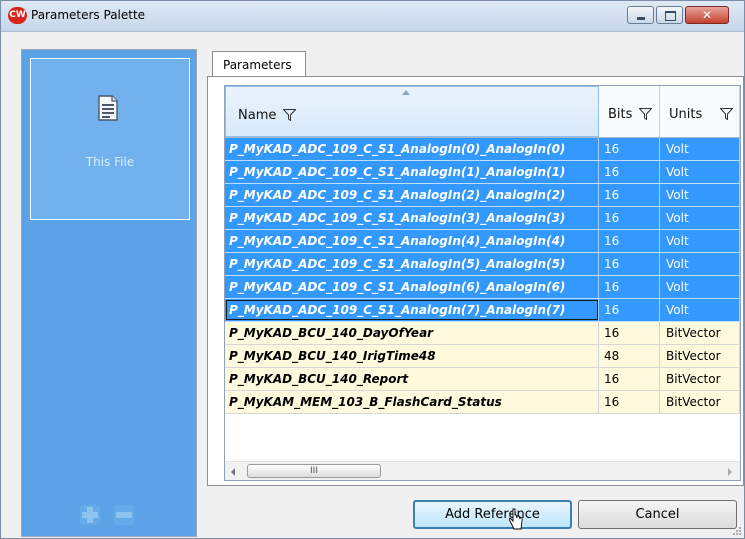 The height and width of the screenshot is (539, 745). What do you see at coordinates (686, 114) in the screenshot?
I see `column-header-label: Units` at bounding box center [686, 114].